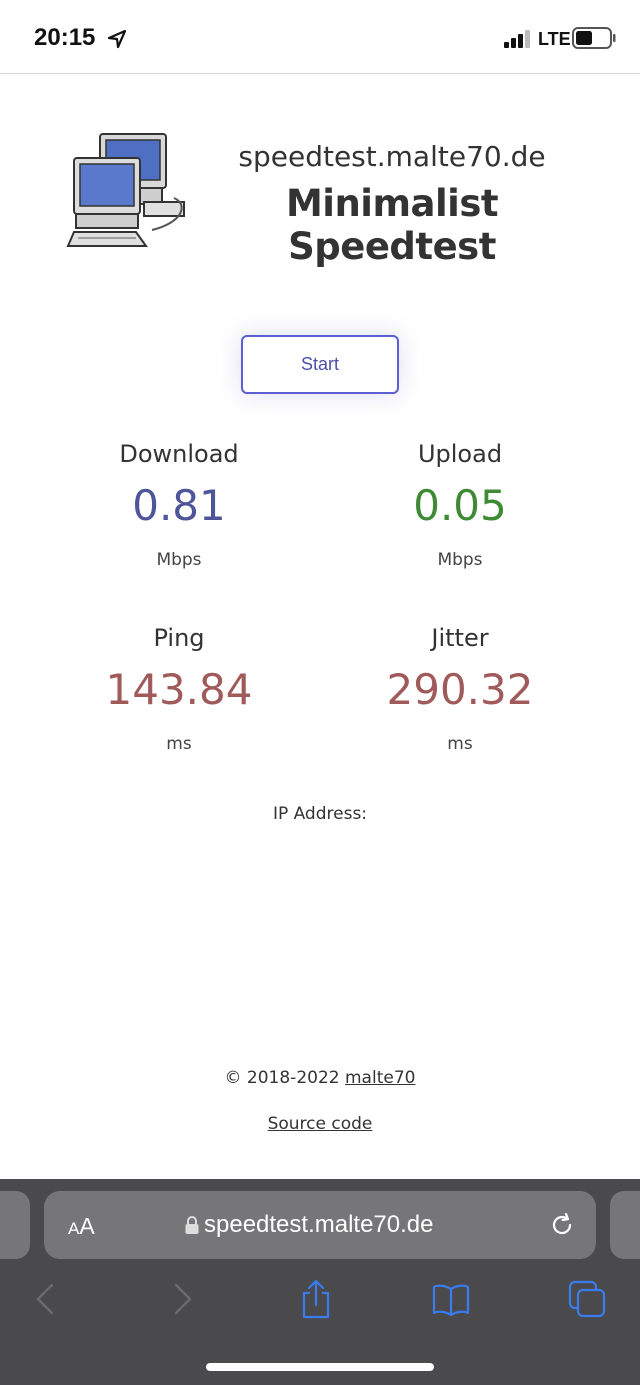  Describe the element at coordinates (460, 560) in the screenshot. I see `upload-unit: Mbps` at that location.